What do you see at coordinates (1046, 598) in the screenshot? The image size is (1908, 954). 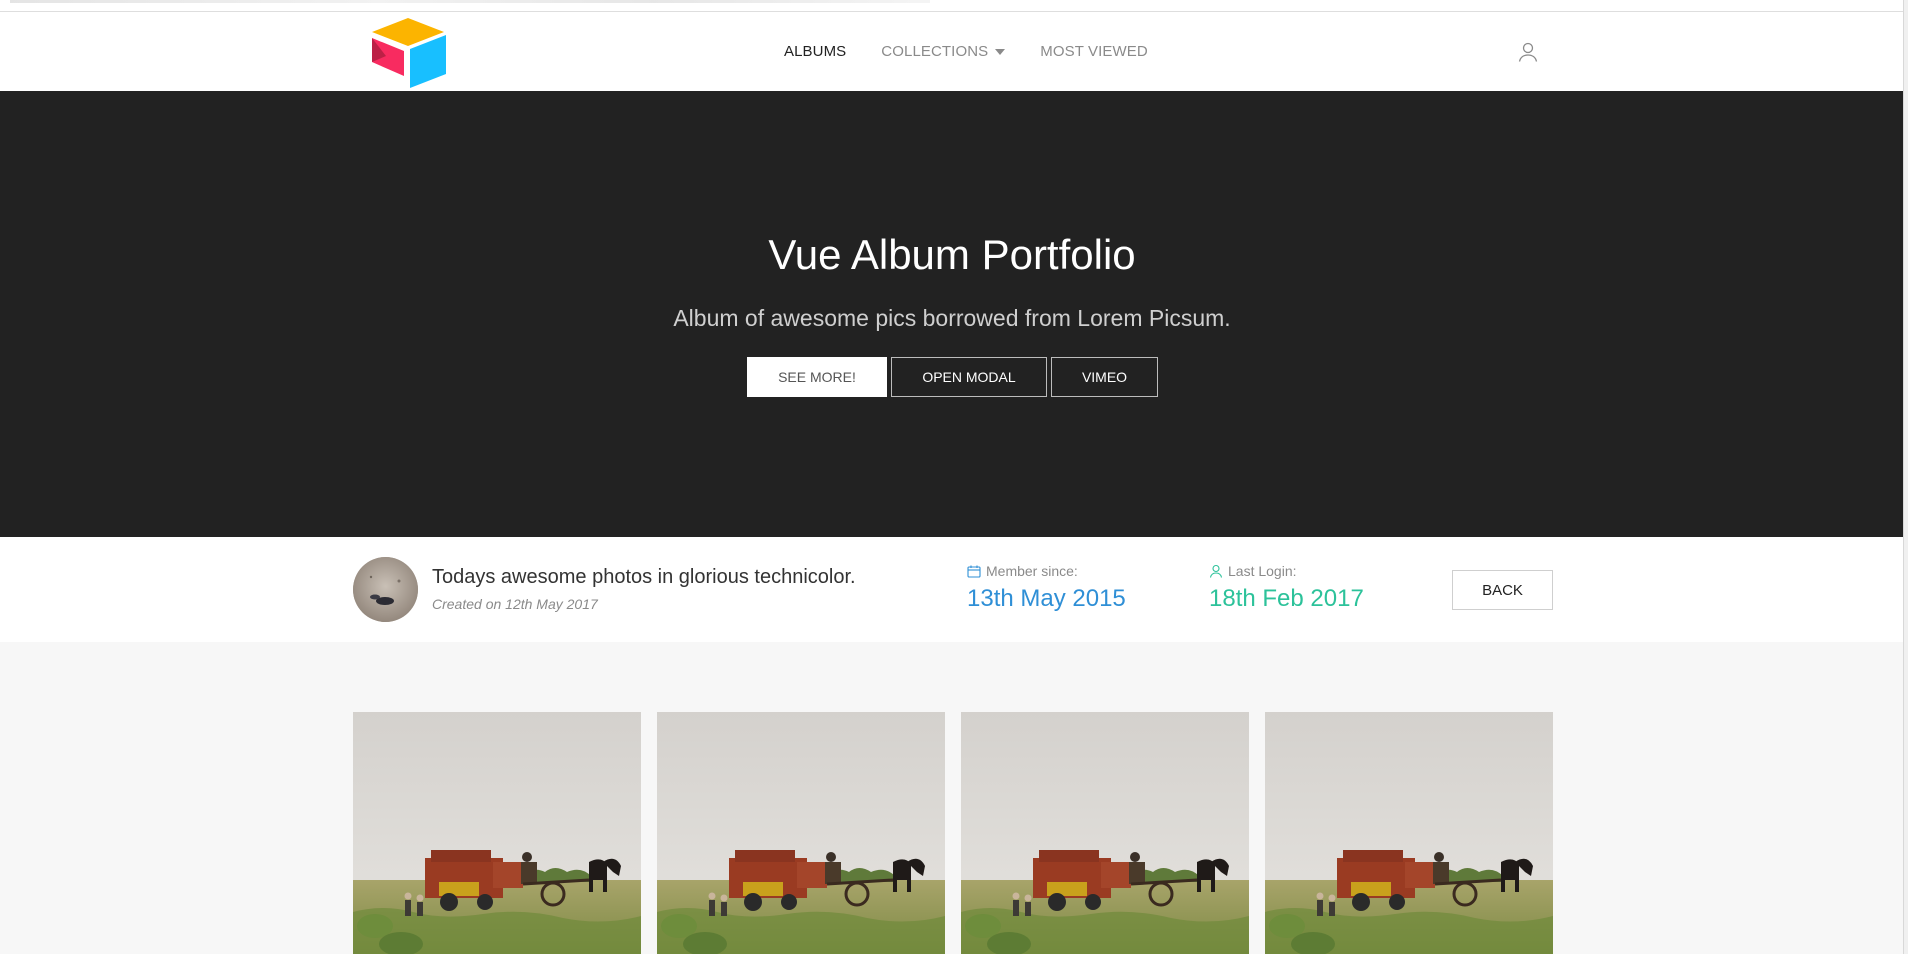 I see `member-since-value: 13th May 2015` at bounding box center [1046, 598].